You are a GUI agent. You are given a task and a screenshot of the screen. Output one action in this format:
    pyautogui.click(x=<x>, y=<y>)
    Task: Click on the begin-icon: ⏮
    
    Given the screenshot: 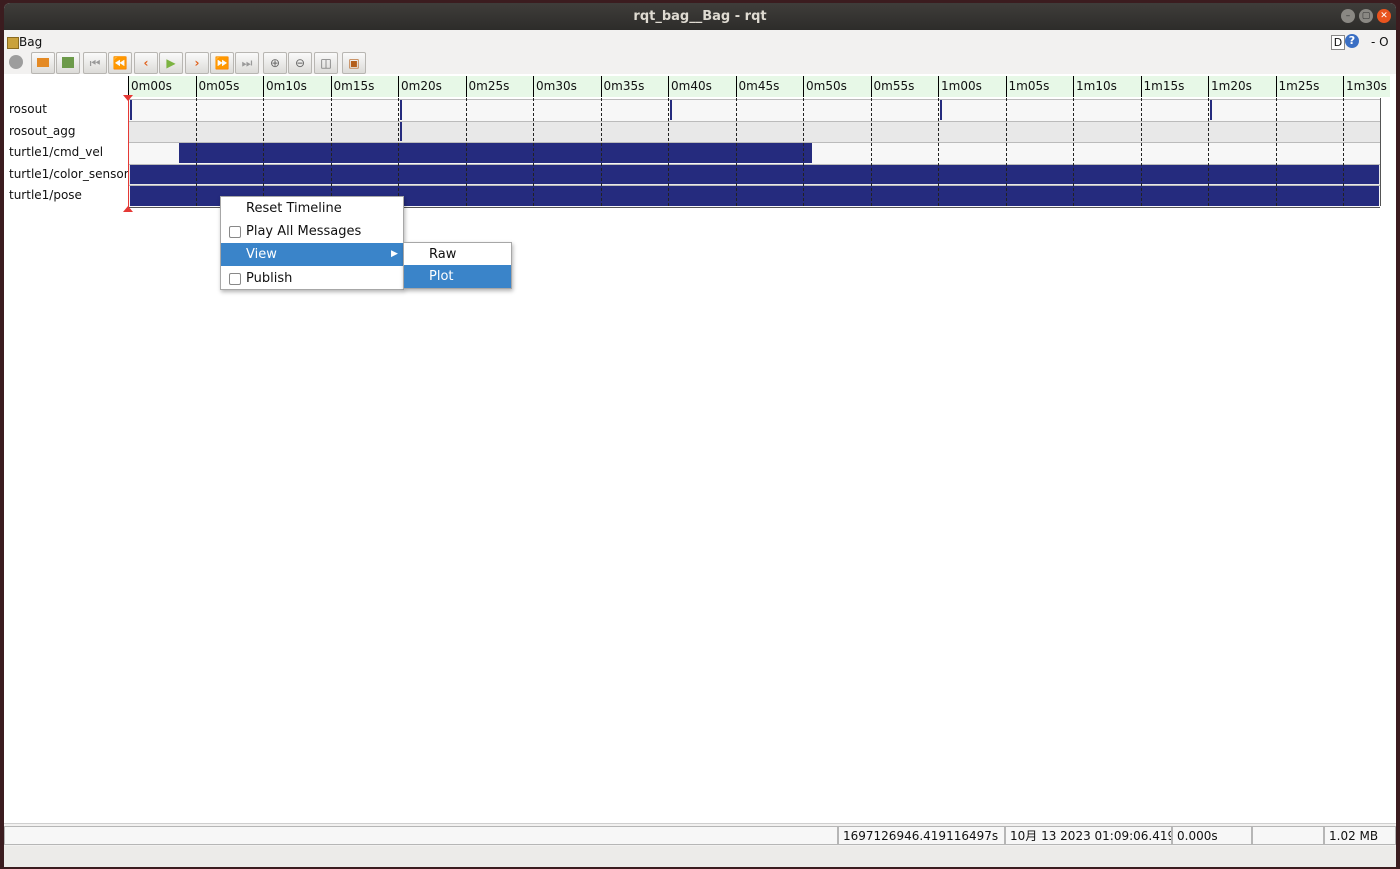 What is the action you would take?
    pyautogui.click(x=95, y=63)
    